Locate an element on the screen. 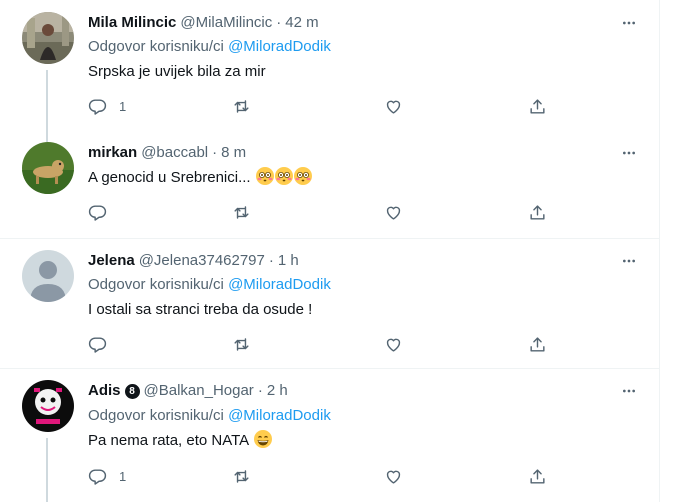 This screenshot has width=678, height=502. timestamp: 1 h is located at coordinates (288, 261).